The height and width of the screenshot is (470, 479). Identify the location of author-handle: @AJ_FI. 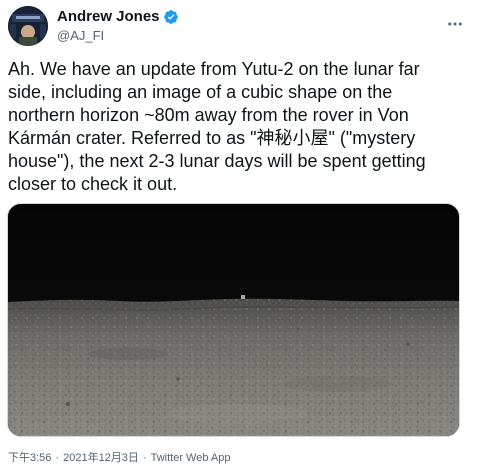
(118, 36).